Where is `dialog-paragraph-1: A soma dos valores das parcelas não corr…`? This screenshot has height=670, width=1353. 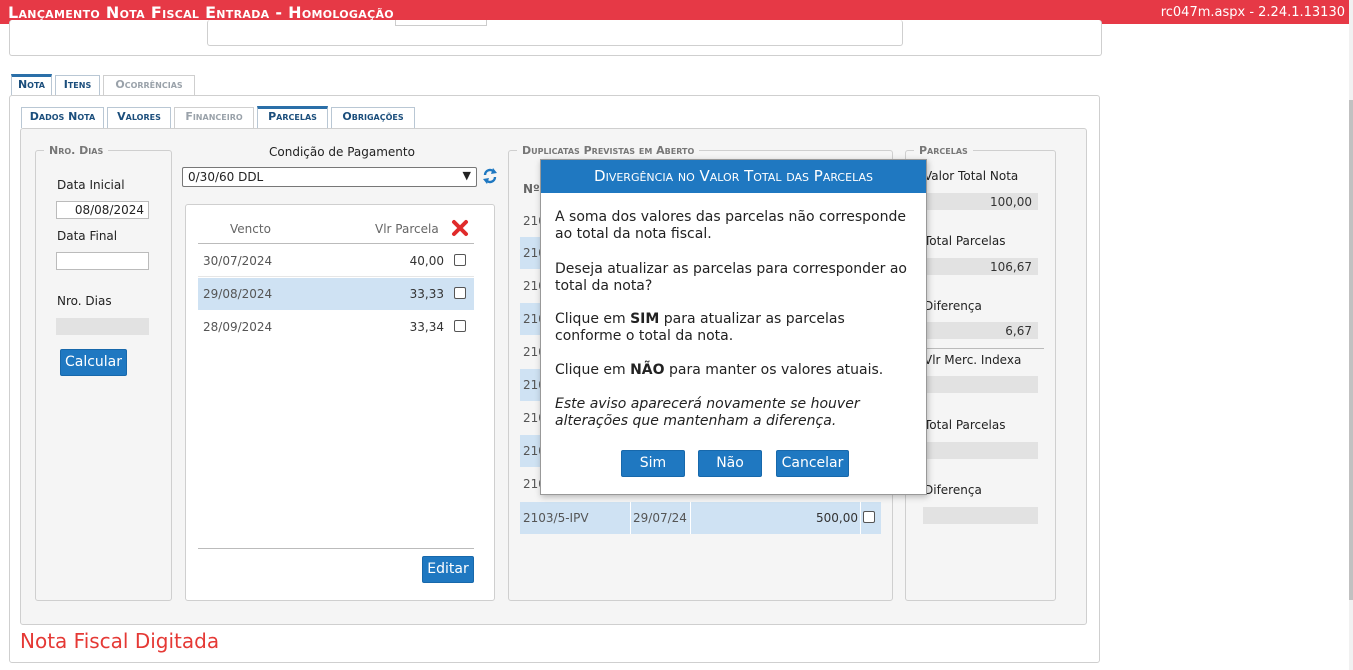
dialog-paragraph-1: A soma dos valores das parcelas não corr… is located at coordinates (730, 225).